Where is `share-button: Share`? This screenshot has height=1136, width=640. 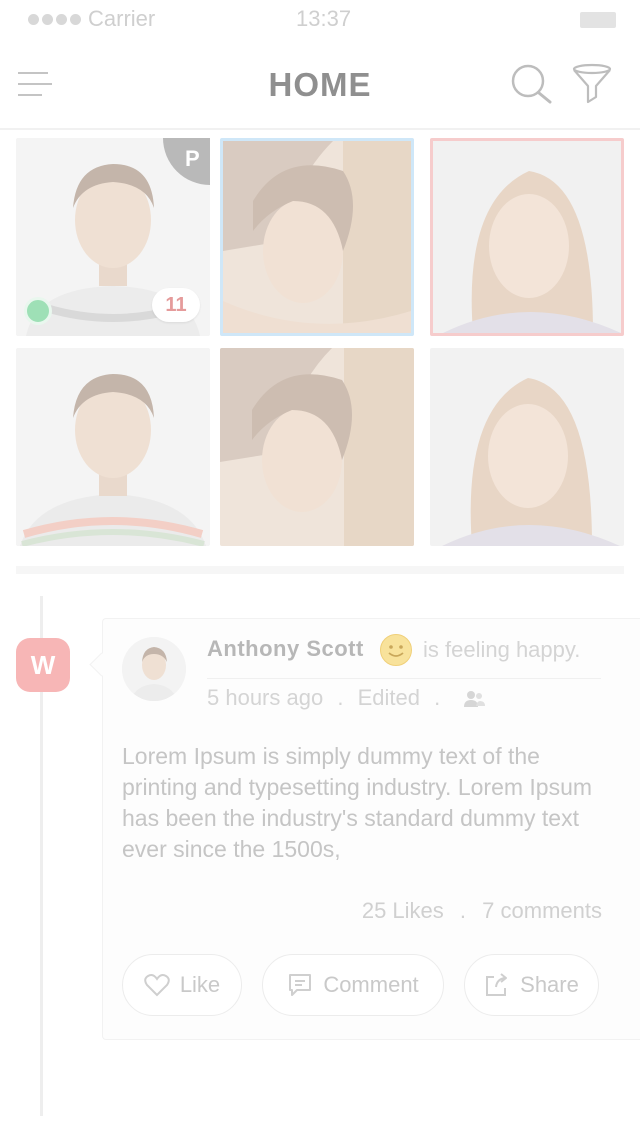 share-button: Share is located at coordinates (531, 985).